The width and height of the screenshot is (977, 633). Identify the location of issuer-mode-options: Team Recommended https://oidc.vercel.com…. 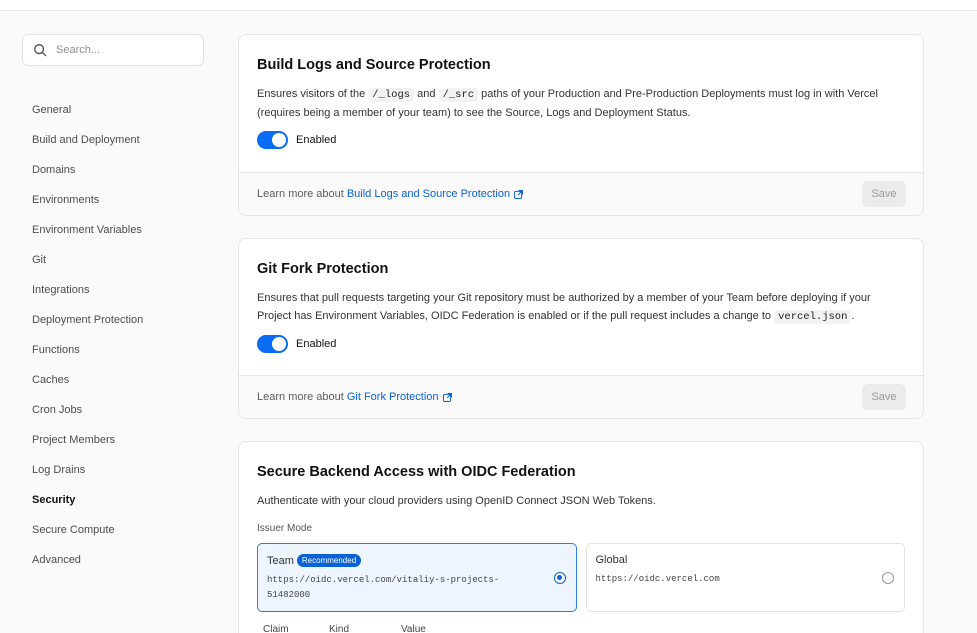
(581, 577).